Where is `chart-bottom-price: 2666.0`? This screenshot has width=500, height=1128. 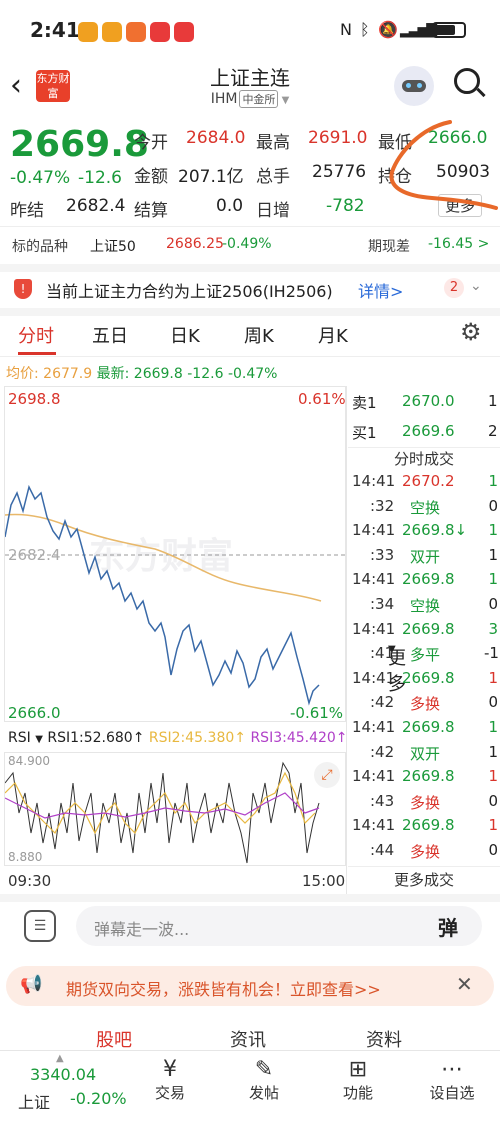
chart-bottom-price: 2666.0 is located at coordinates (34, 713).